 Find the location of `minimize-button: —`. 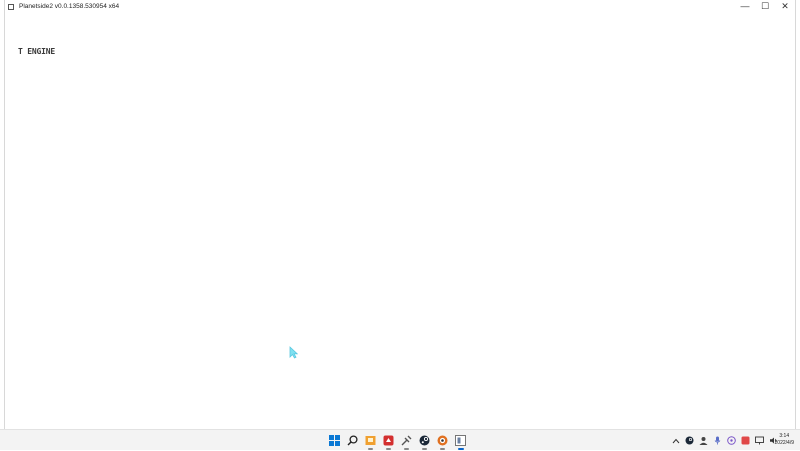

minimize-button: — is located at coordinates (745, 6).